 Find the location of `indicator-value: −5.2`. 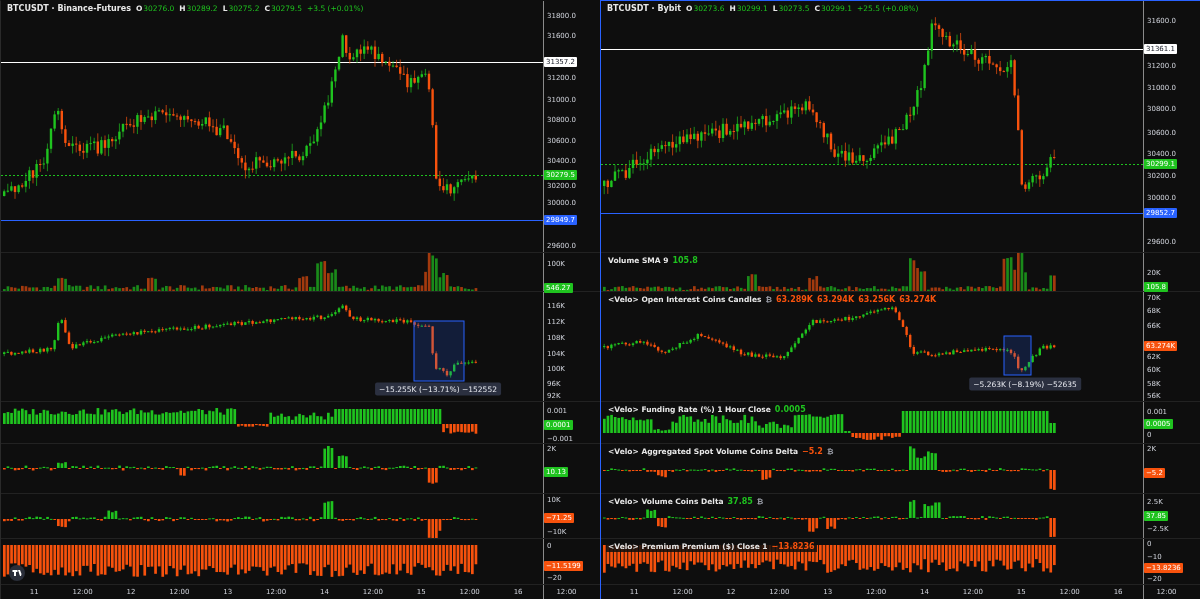

indicator-value: −5.2 is located at coordinates (812, 451).